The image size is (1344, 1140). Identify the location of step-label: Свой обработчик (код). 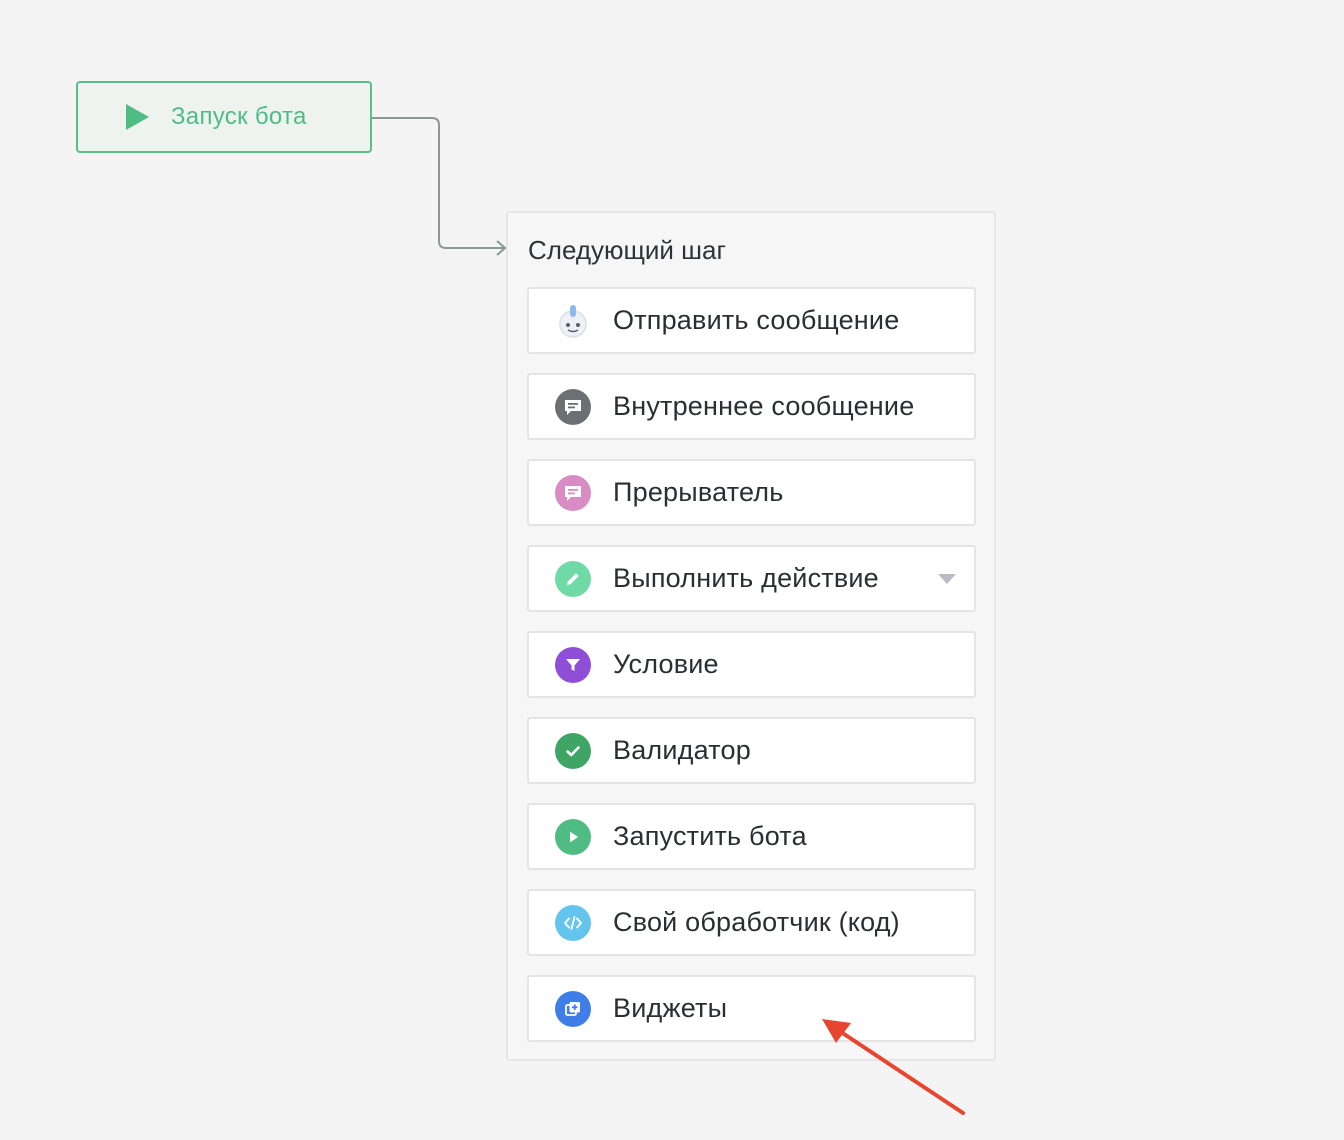
(756, 922).